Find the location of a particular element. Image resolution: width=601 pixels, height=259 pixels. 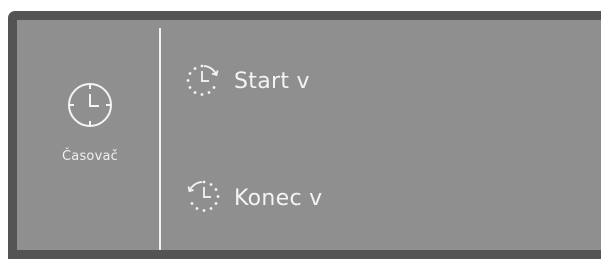

menu-item-end: Konec v is located at coordinates (382, 199).